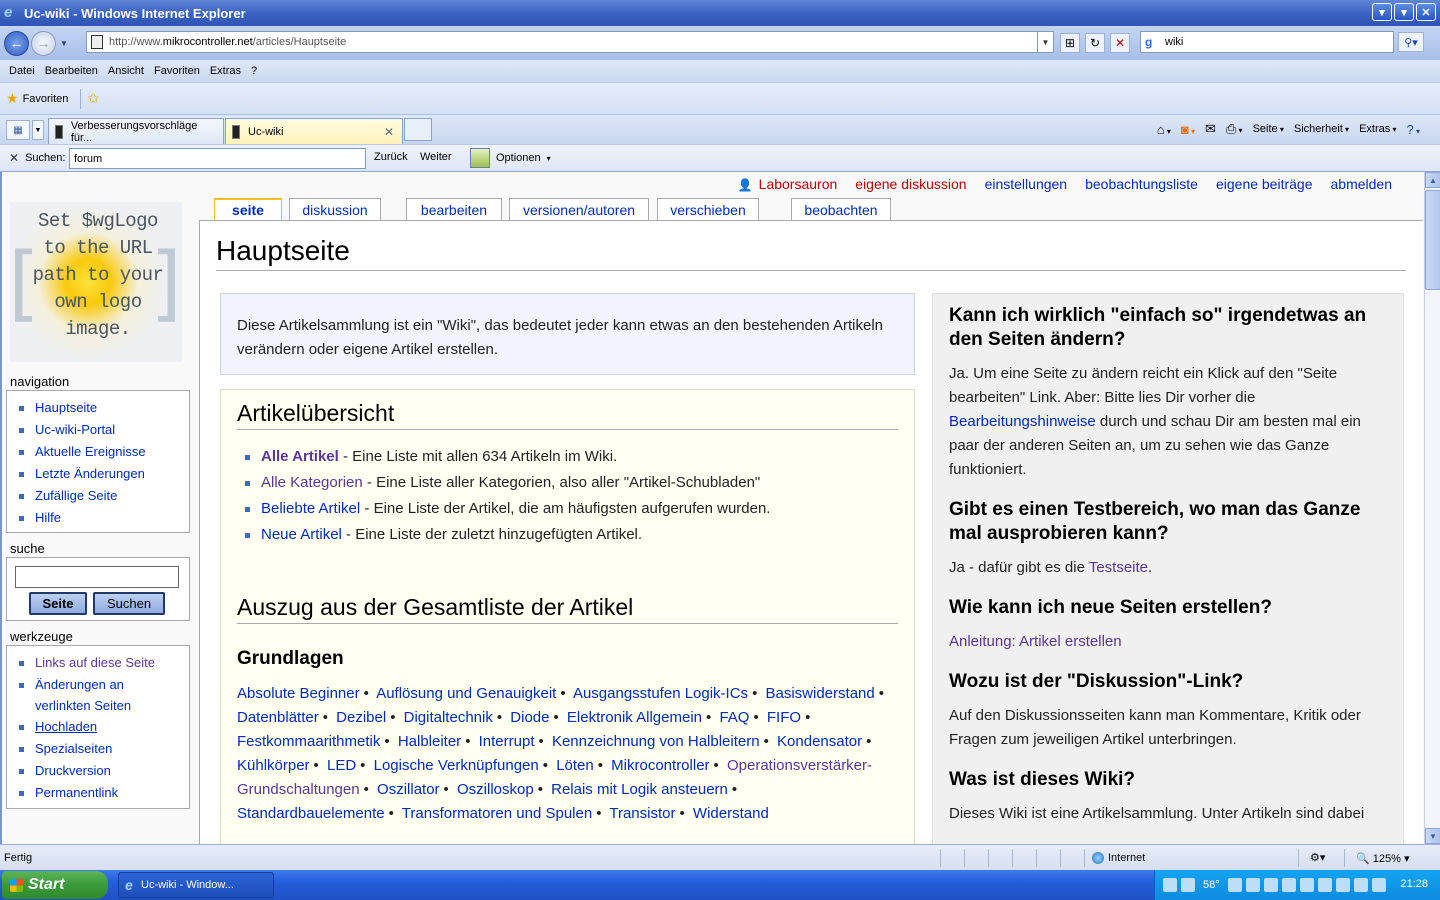 The height and width of the screenshot is (900, 1440). Describe the element at coordinates (104, 408) in the screenshot. I see `nav-hauptseite: Hauptseite` at that location.